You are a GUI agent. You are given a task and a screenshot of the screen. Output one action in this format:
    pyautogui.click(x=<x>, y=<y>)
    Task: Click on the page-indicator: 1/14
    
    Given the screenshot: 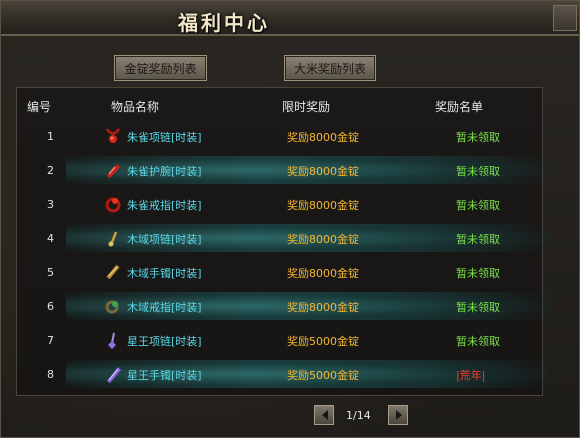 What is the action you would take?
    pyautogui.click(x=358, y=415)
    